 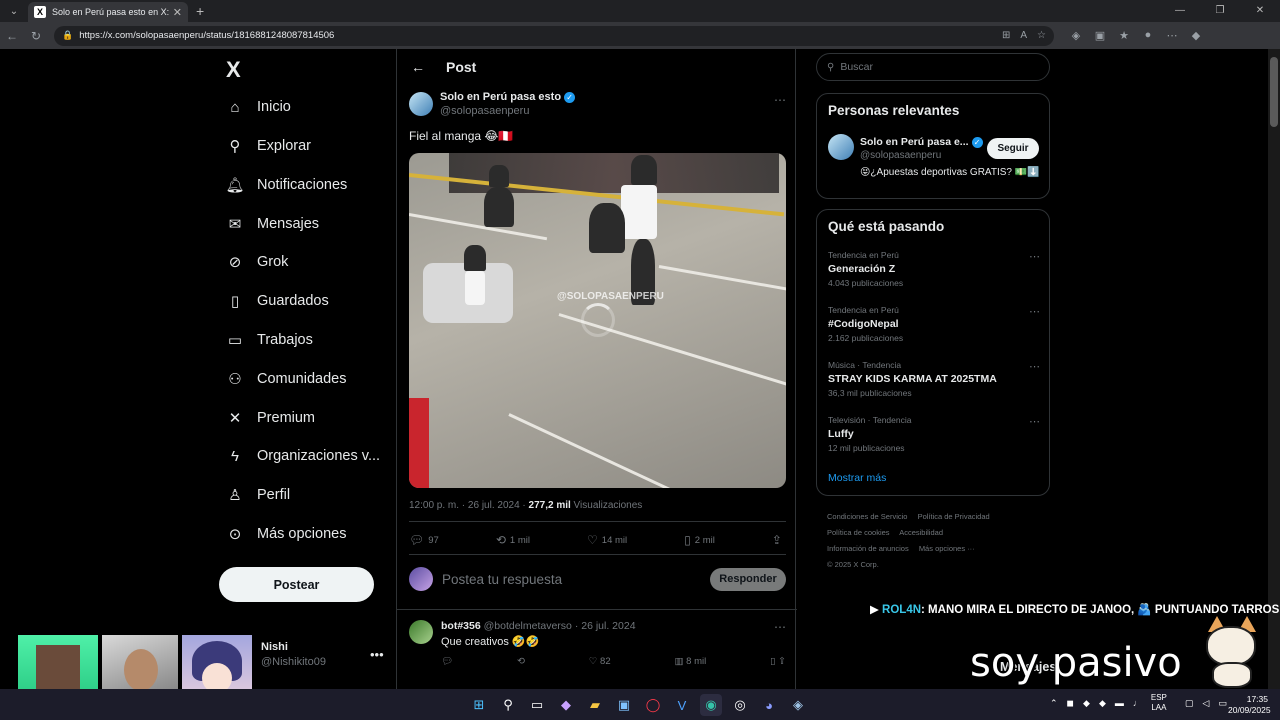 I want to click on search-input: ⚲ Buscar, so click(x=933, y=67).